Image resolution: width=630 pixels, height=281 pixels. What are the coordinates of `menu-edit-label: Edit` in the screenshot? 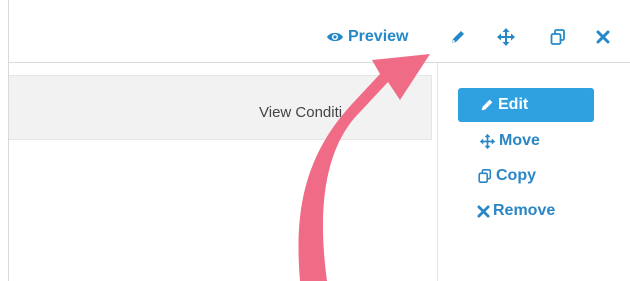 It's located at (513, 104).